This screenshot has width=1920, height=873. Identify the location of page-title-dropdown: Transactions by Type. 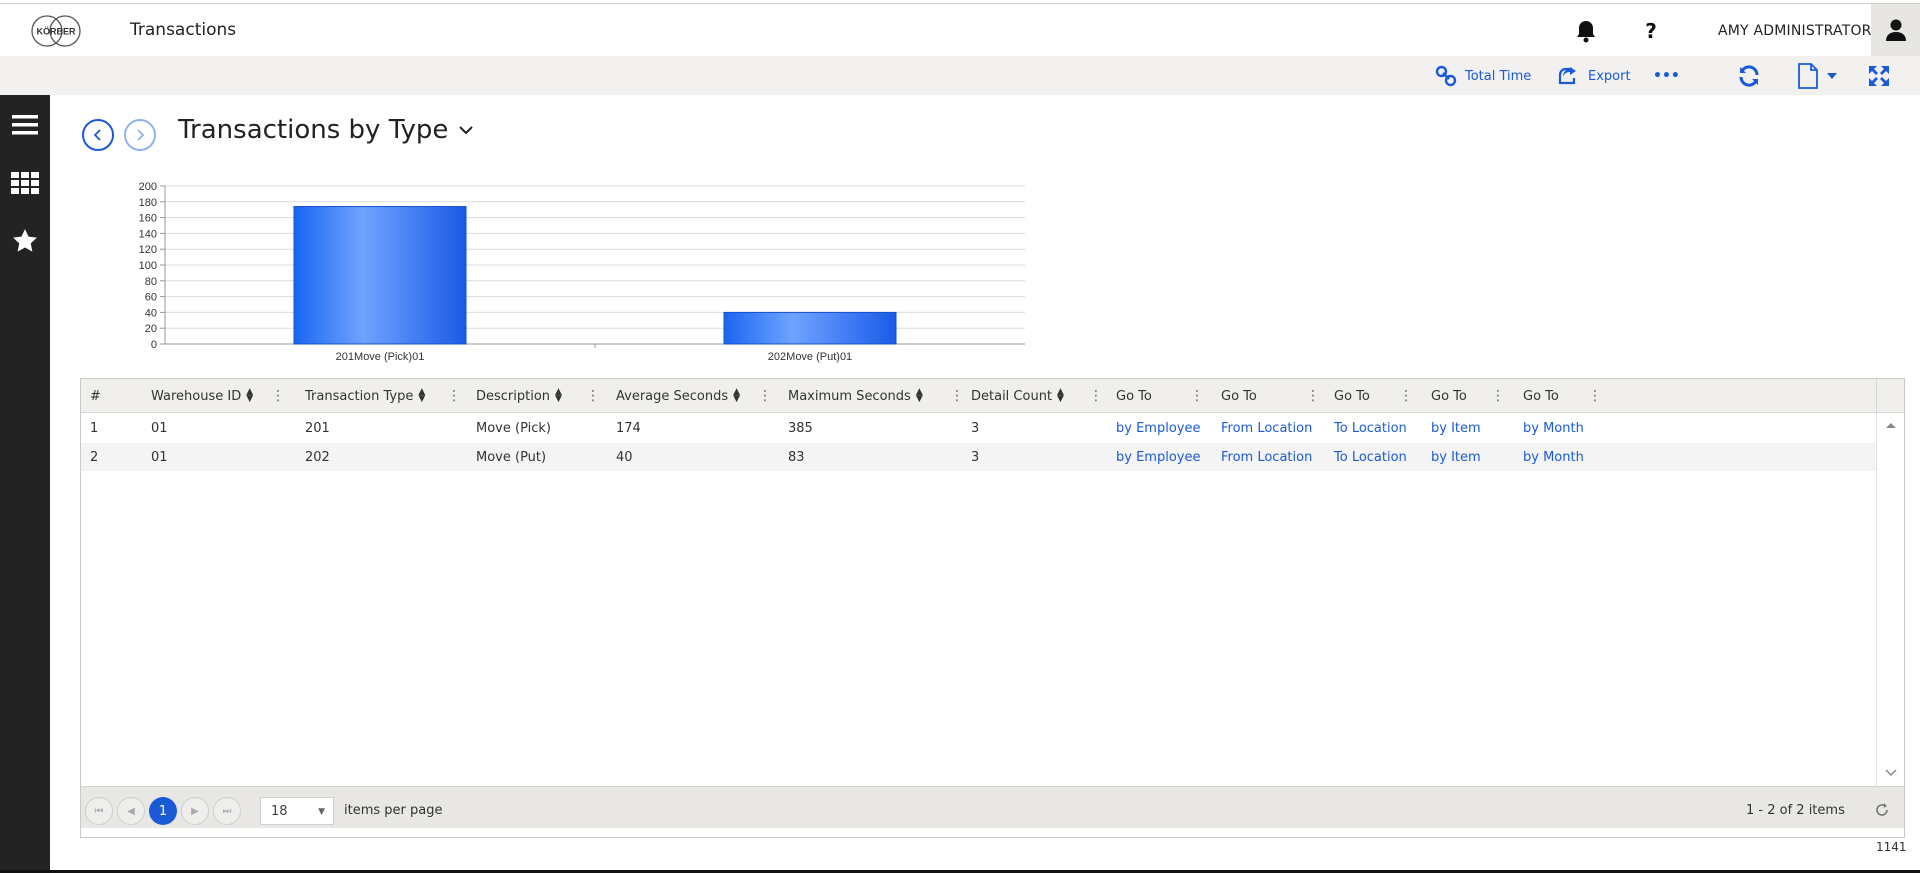
(326, 130).